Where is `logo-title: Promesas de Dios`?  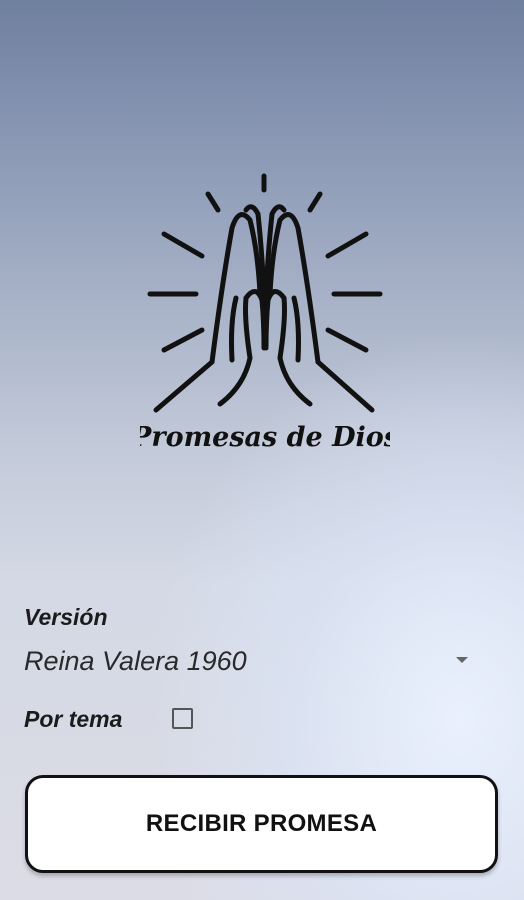 logo-title: Promesas de Dios is located at coordinates (265, 437).